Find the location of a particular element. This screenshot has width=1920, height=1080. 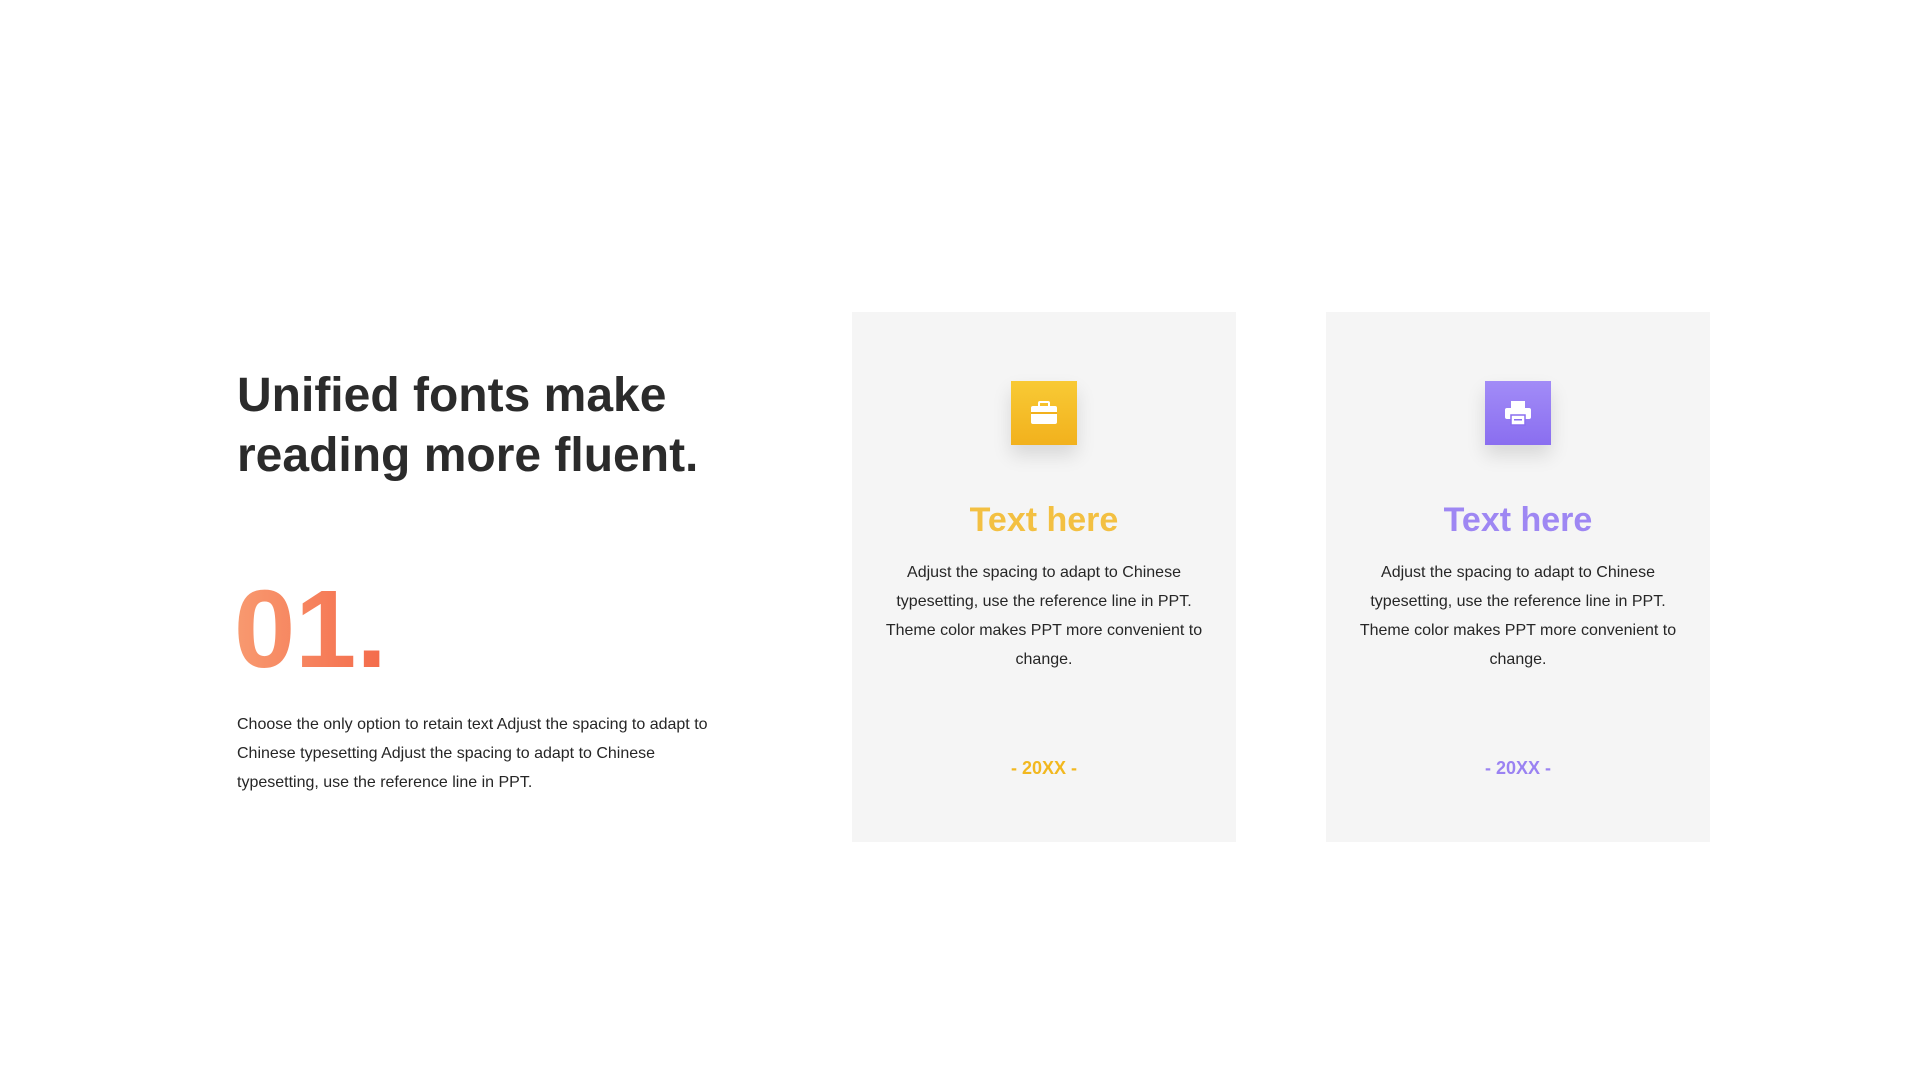

printer-icon is located at coordinates (1518, 413).